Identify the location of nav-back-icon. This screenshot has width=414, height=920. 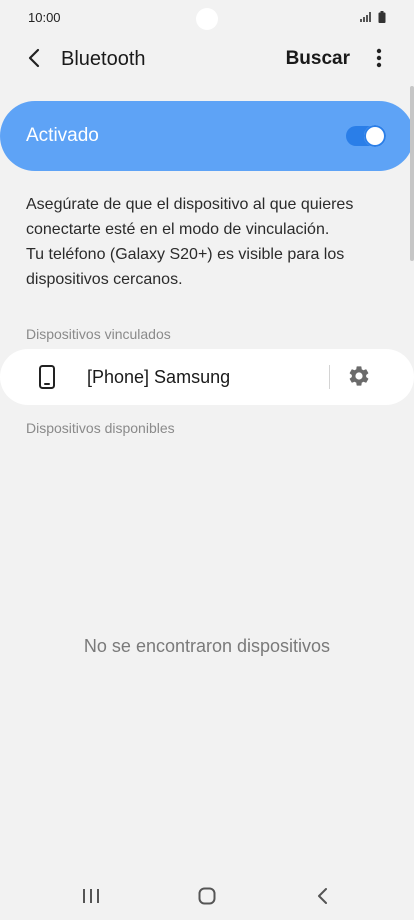
(323, 898).